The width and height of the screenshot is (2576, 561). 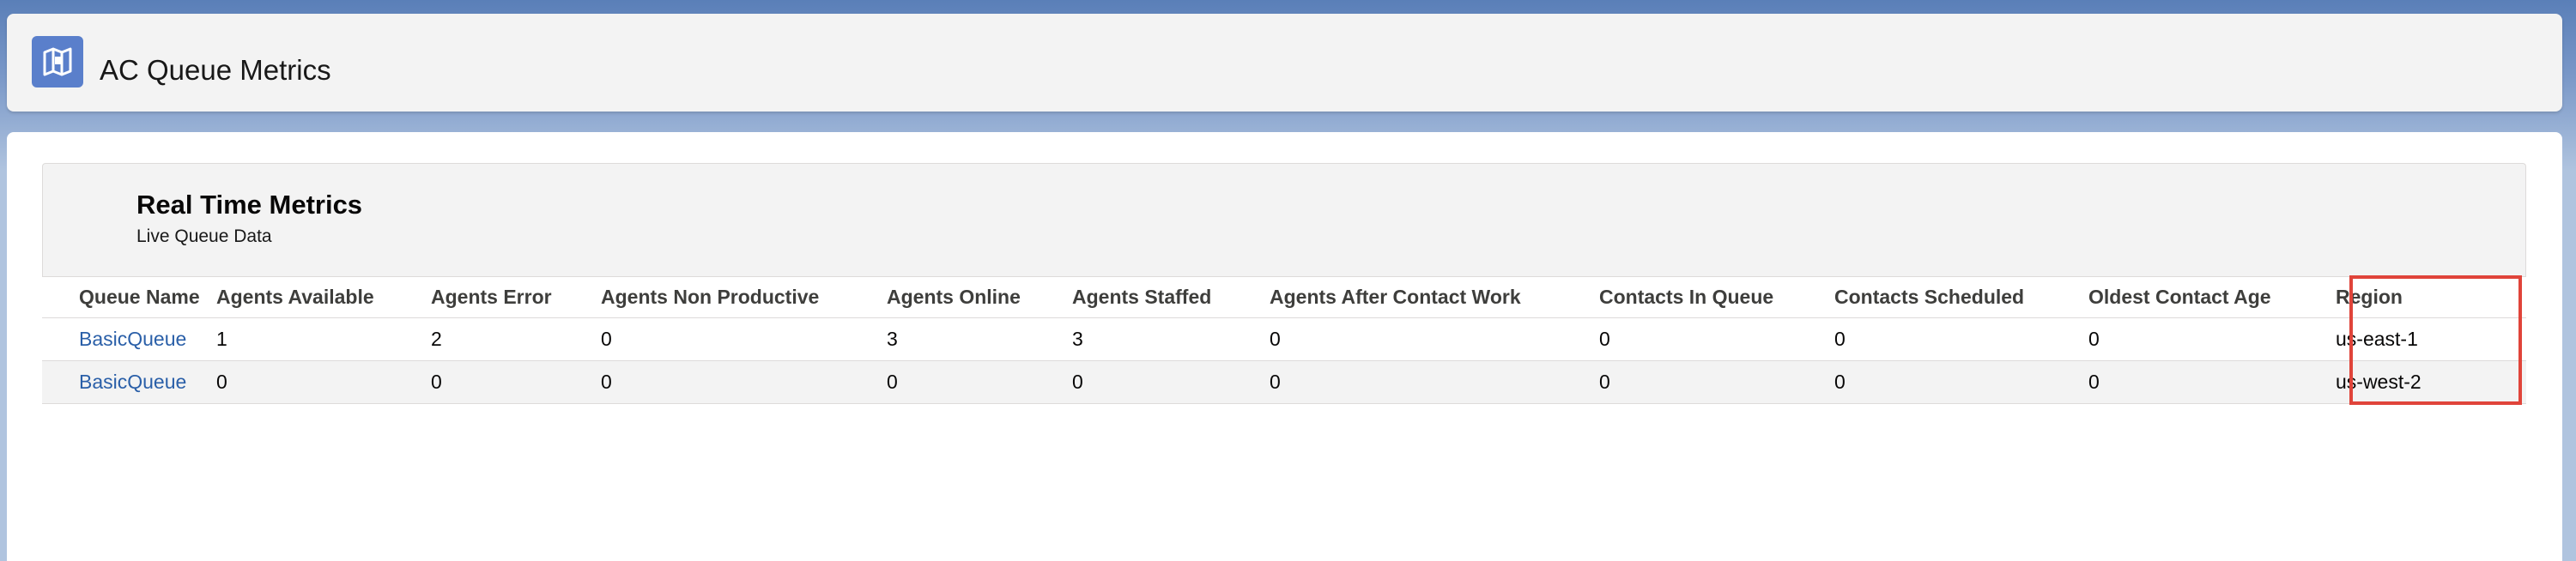 What do you see at coordinates (204, 236) in the screenshot?
I see `section-subtitle: Live Queue Data` at bounding box center [204, 236].